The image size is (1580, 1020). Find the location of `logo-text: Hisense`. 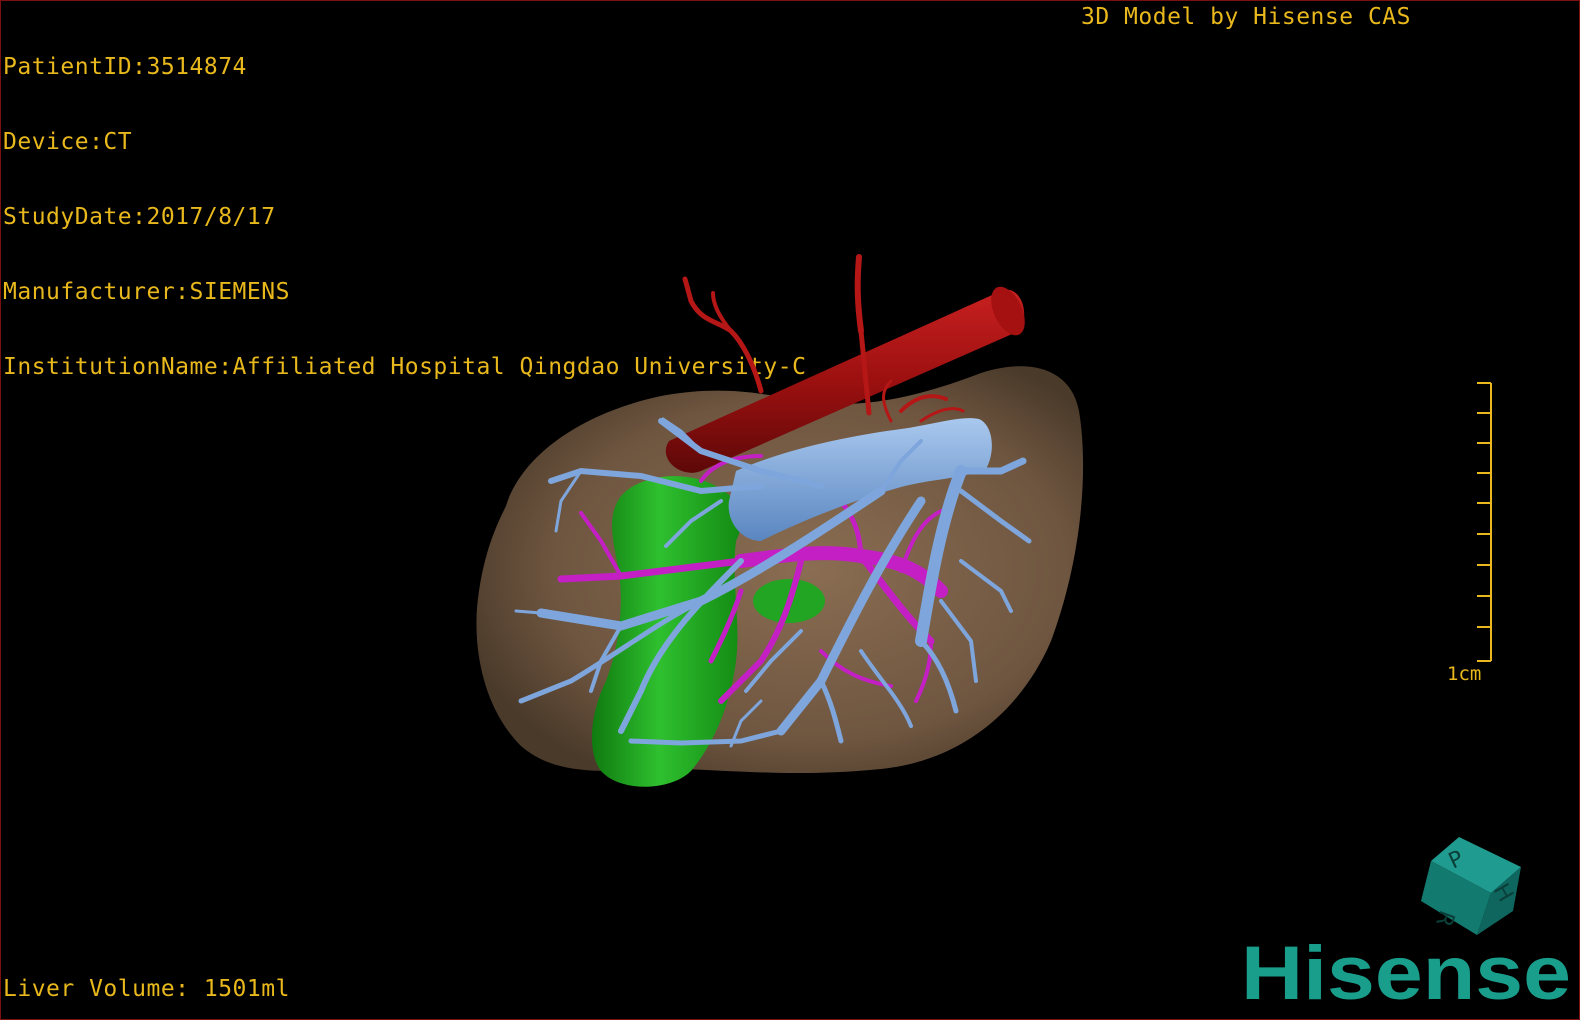

logo-text: Hisense is located at coordinates (1406, 972).